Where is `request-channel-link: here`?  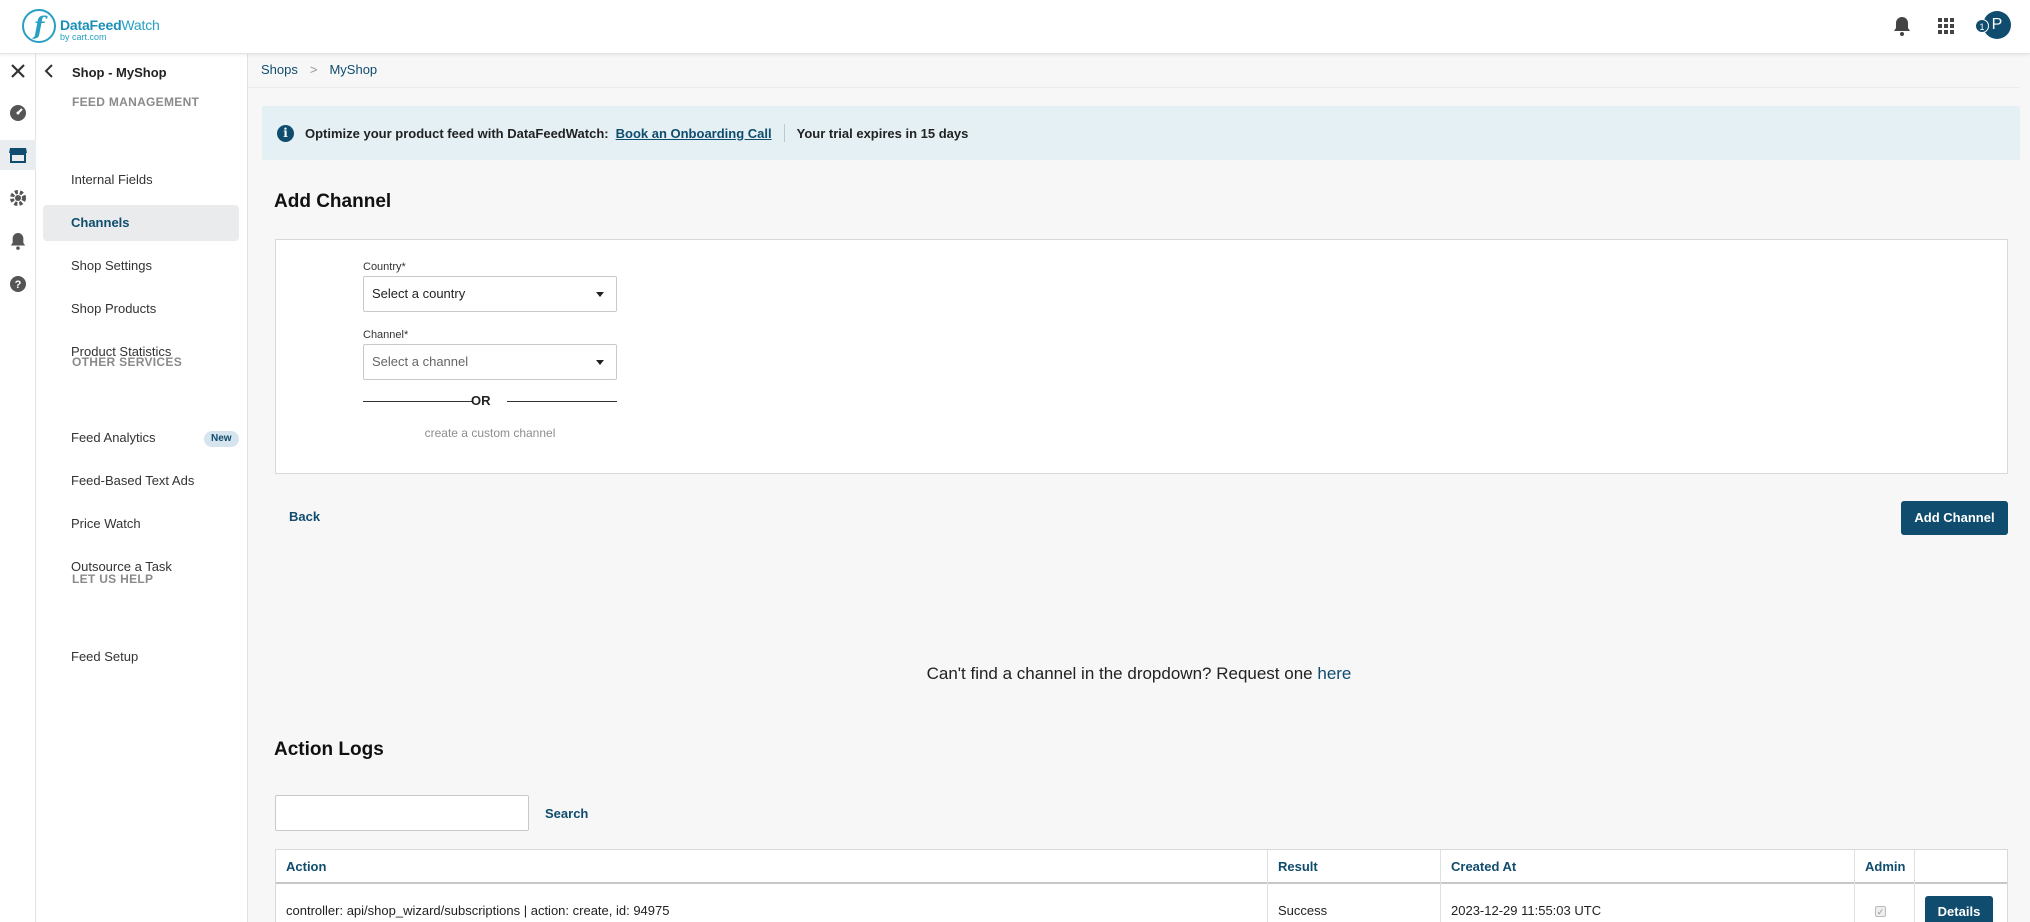
request-channel-link: here is located at coordinates (1334, 673).